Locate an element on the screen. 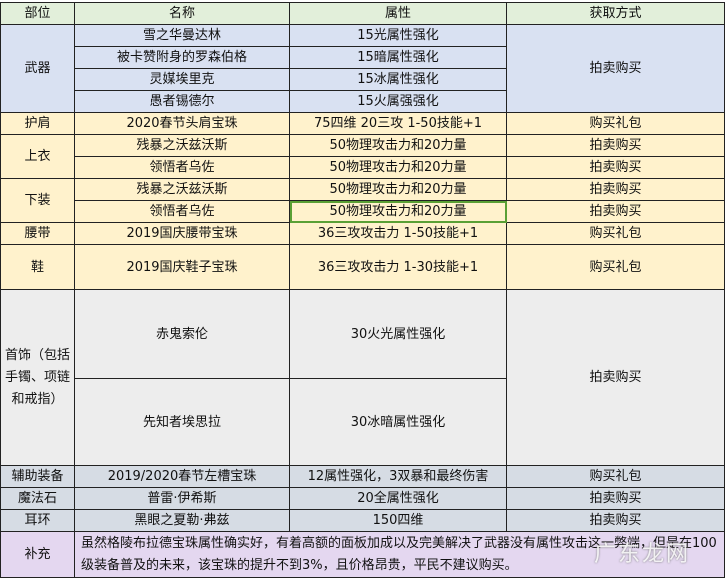 The image size is (726, 578). attr-cell: 12属性强化，3双暴和最终伤害 is located at coordinates (398, 476).